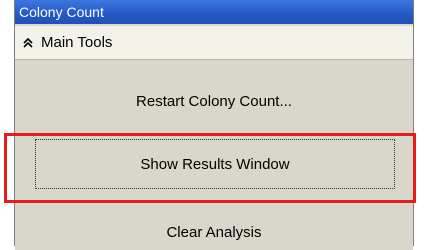  What do you see at coordinates (77, 42) in the screenshot?
I see `section-title: Main Tools` at bounding box center [77, 42].